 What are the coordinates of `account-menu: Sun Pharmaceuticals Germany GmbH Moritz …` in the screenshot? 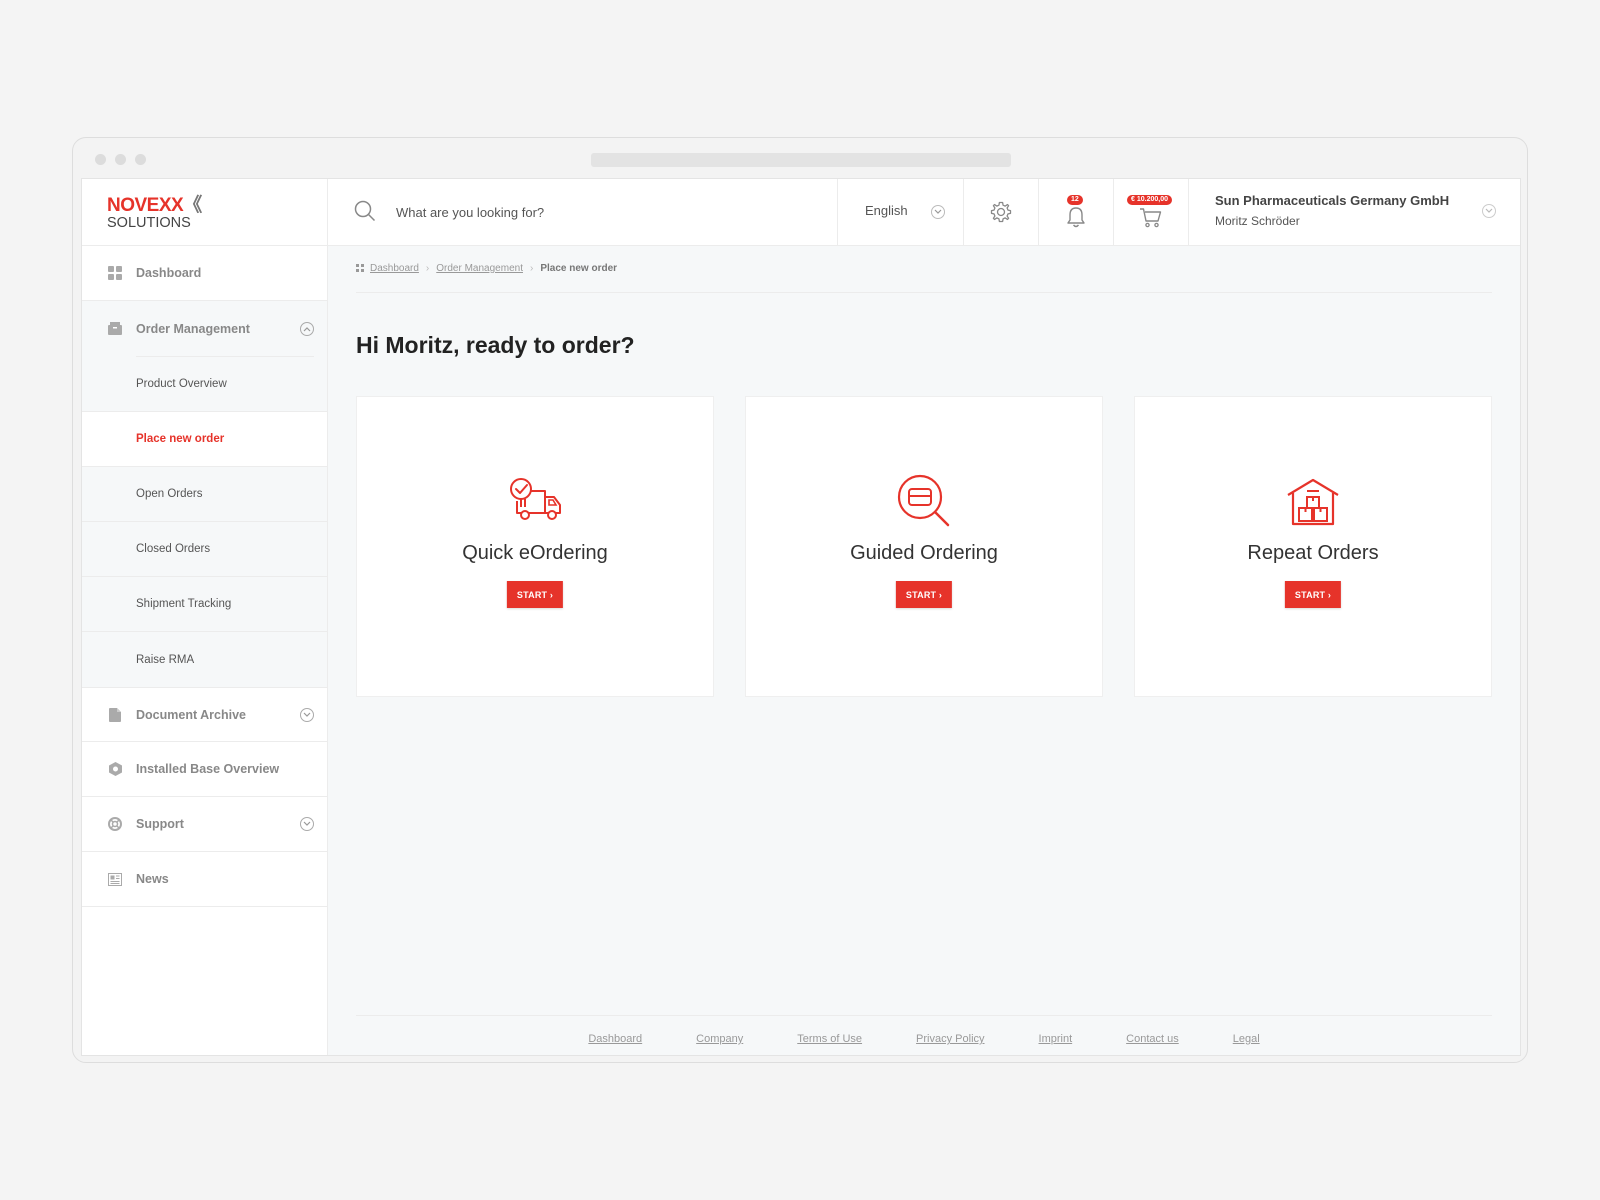 It's located at (1354, 212).